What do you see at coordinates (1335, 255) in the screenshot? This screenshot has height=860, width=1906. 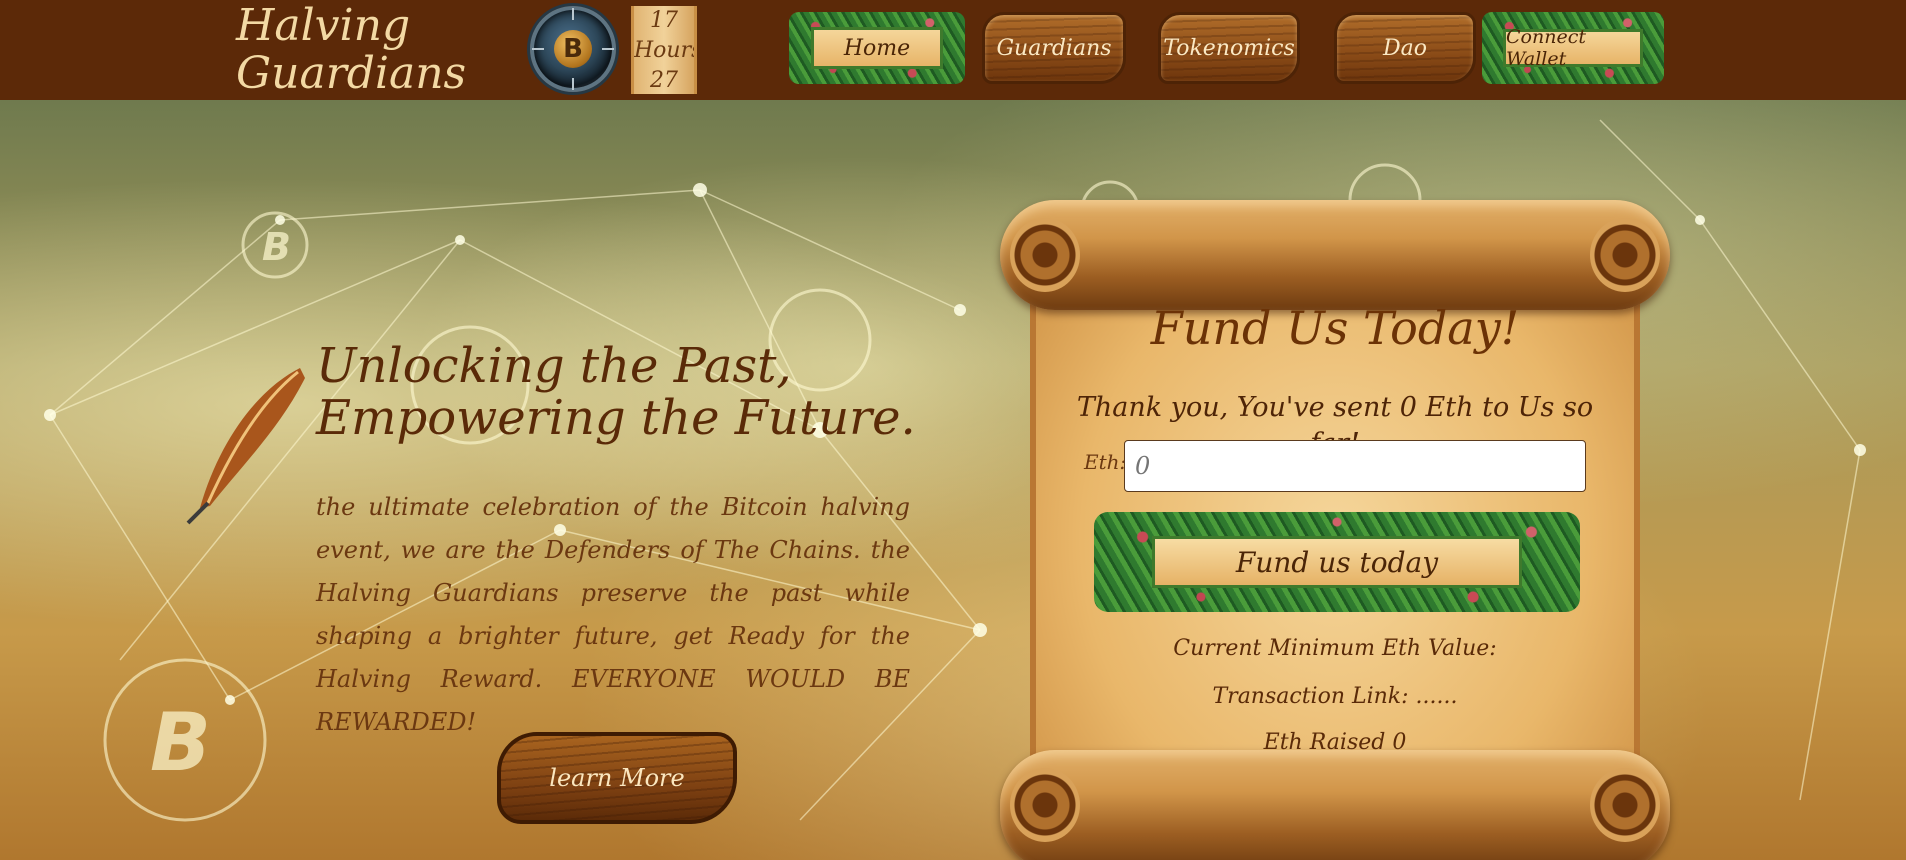 I see `scroll-top-roll` at bounding box center [1335, 255].